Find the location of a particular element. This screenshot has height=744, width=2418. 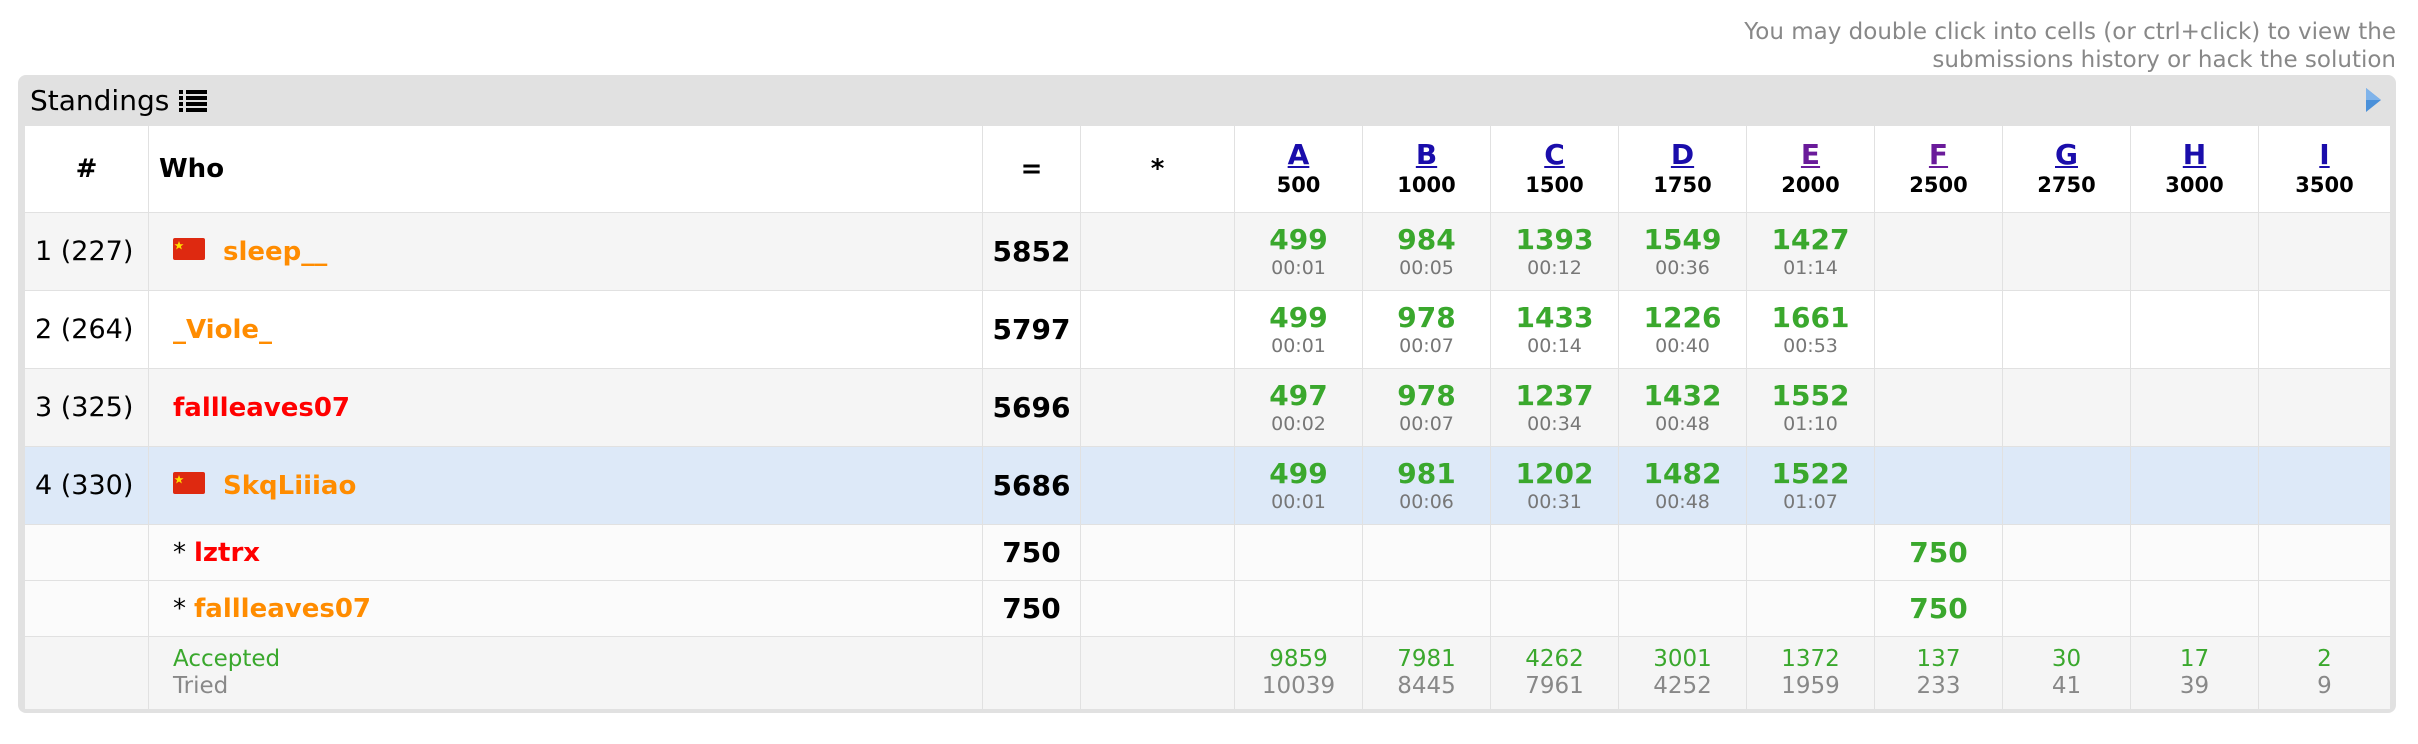

stats-cell: 9859 10039 is located at coordinates (1298, 673).